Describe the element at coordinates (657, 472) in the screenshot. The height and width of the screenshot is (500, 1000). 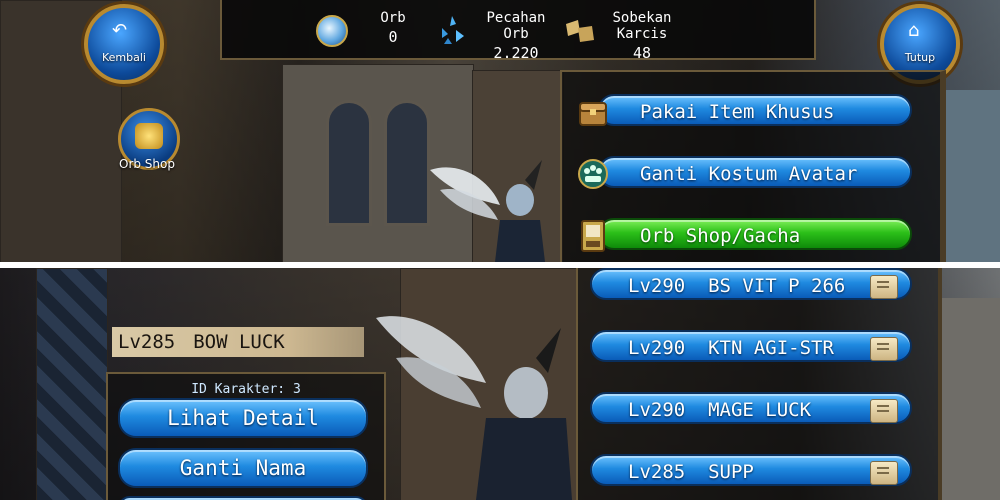
I see `character-level: Lv285` at that location.